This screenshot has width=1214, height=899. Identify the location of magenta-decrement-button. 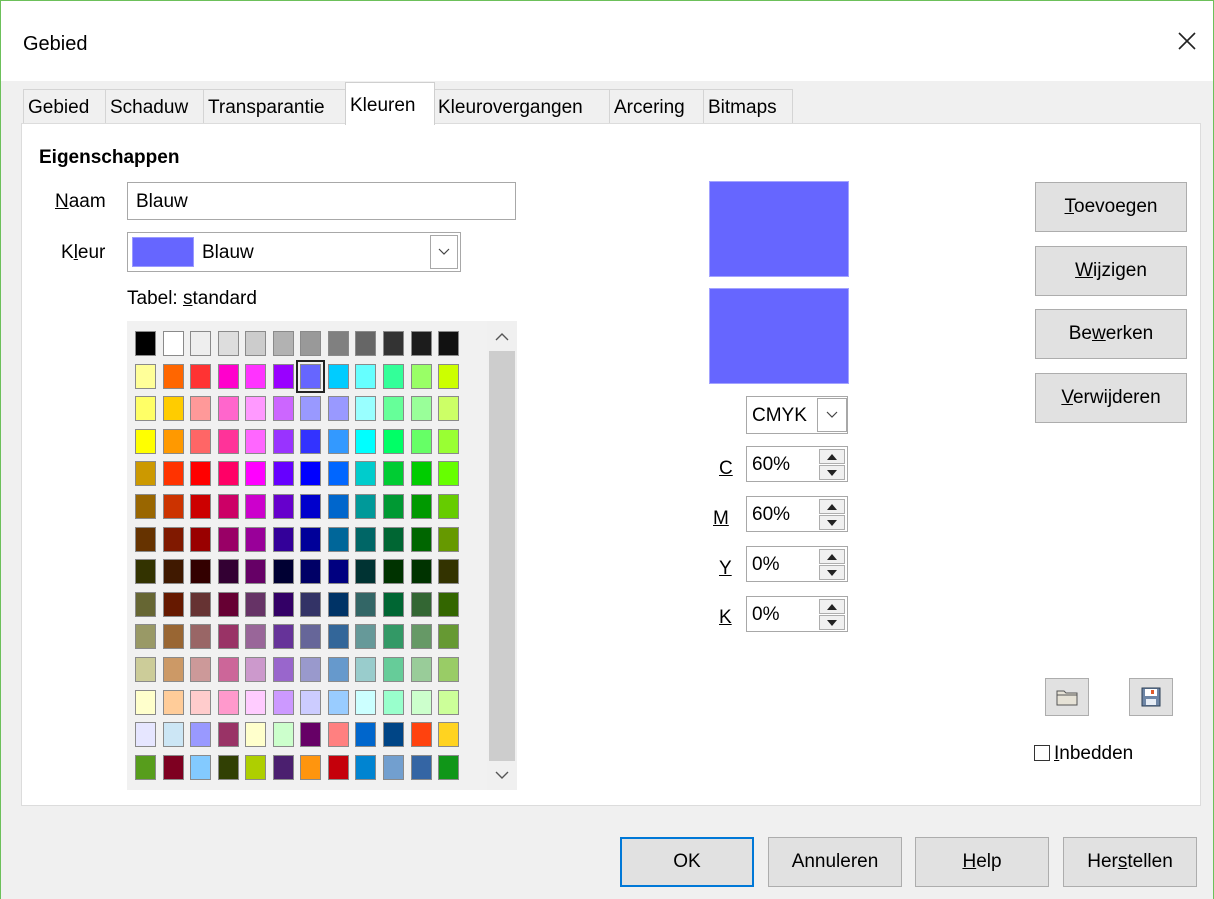
(832, 522).